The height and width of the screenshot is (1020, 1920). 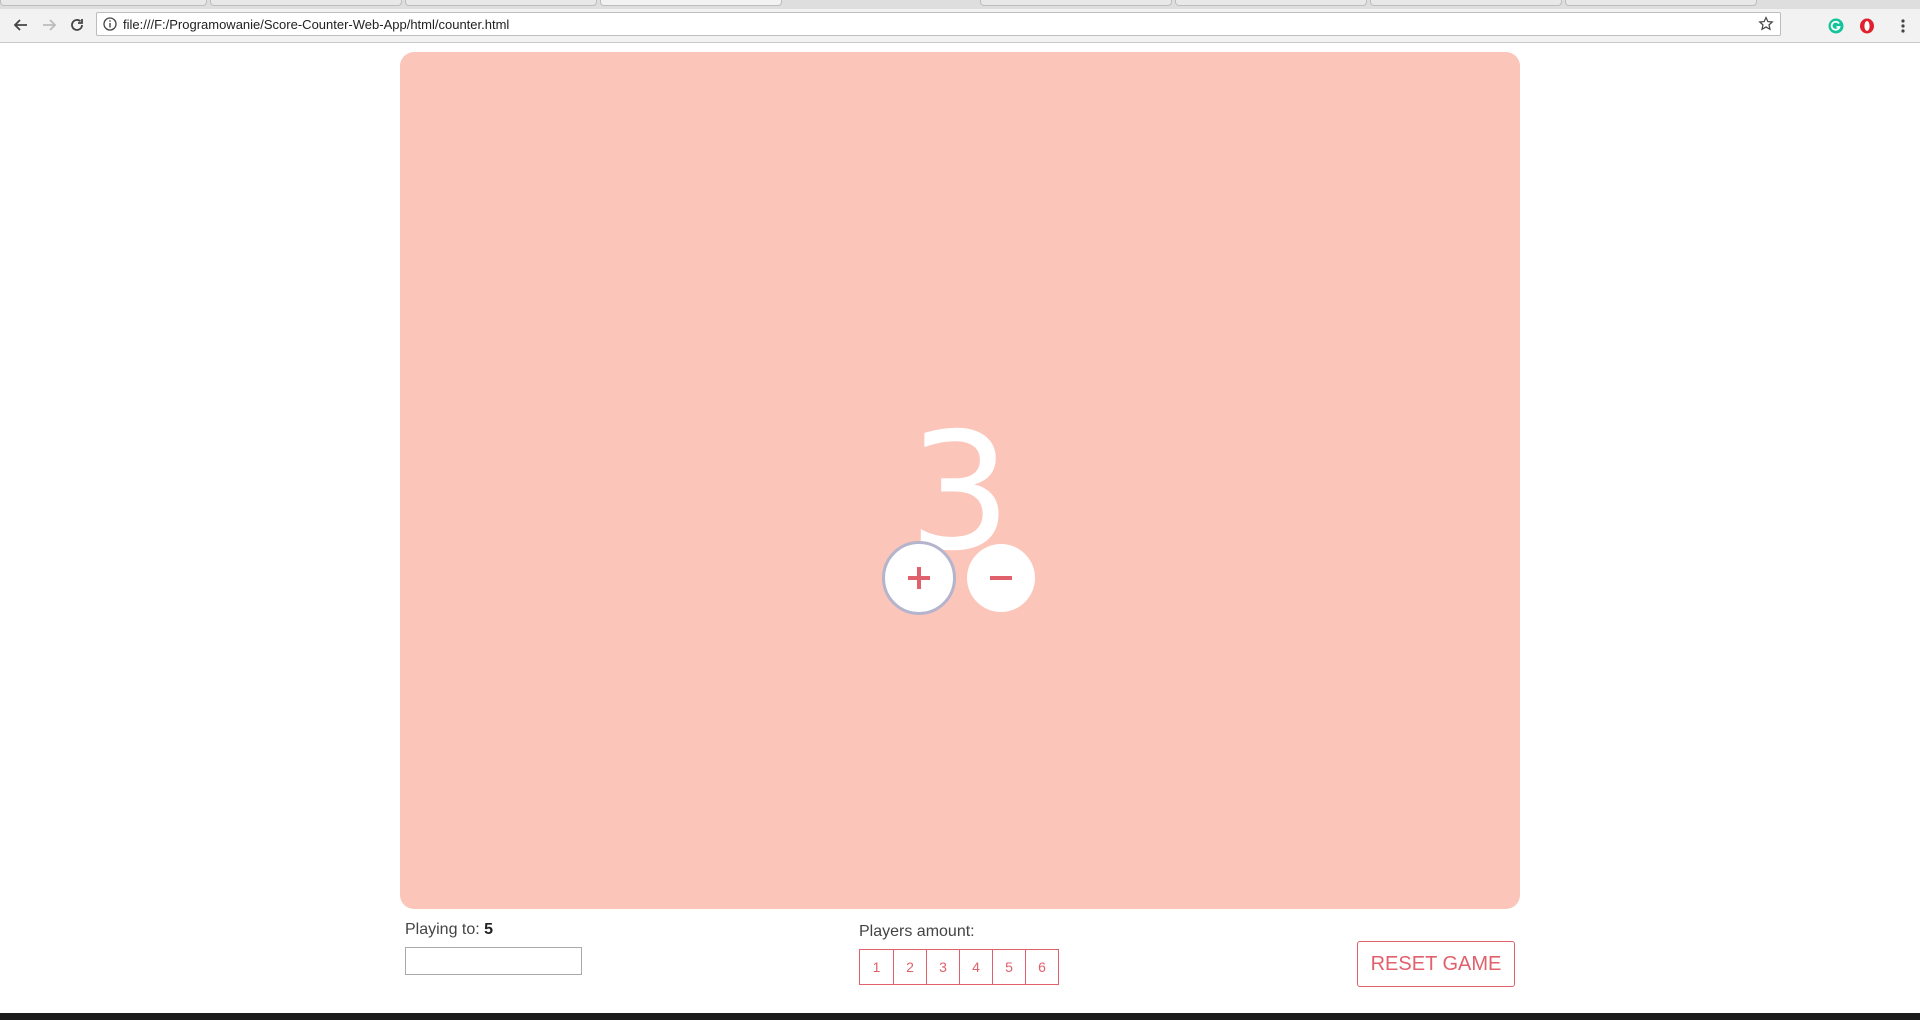 What do you see at coordinates (1436, 964) in the screenshot?
I see `reset-game-button: RESET GAME` at bounding box center [1436, 964].